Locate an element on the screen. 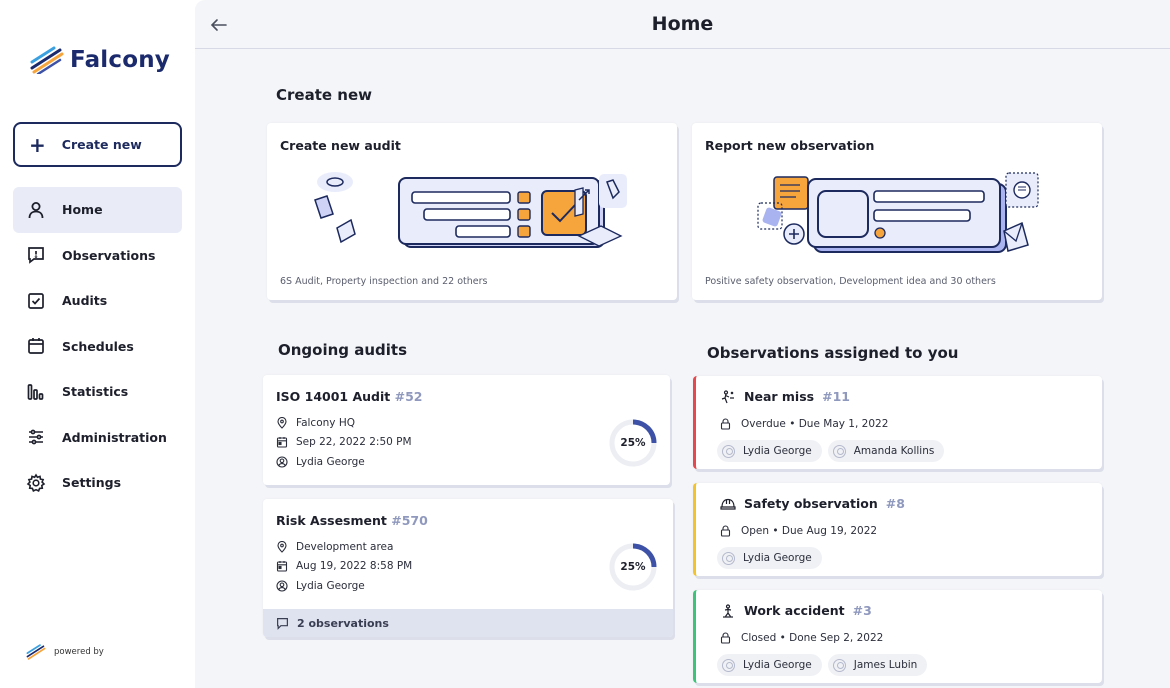 The width and height of the screenshot is (1170, 688). audit-observations-footer: 2 observations is located at coordinates (468, 623).